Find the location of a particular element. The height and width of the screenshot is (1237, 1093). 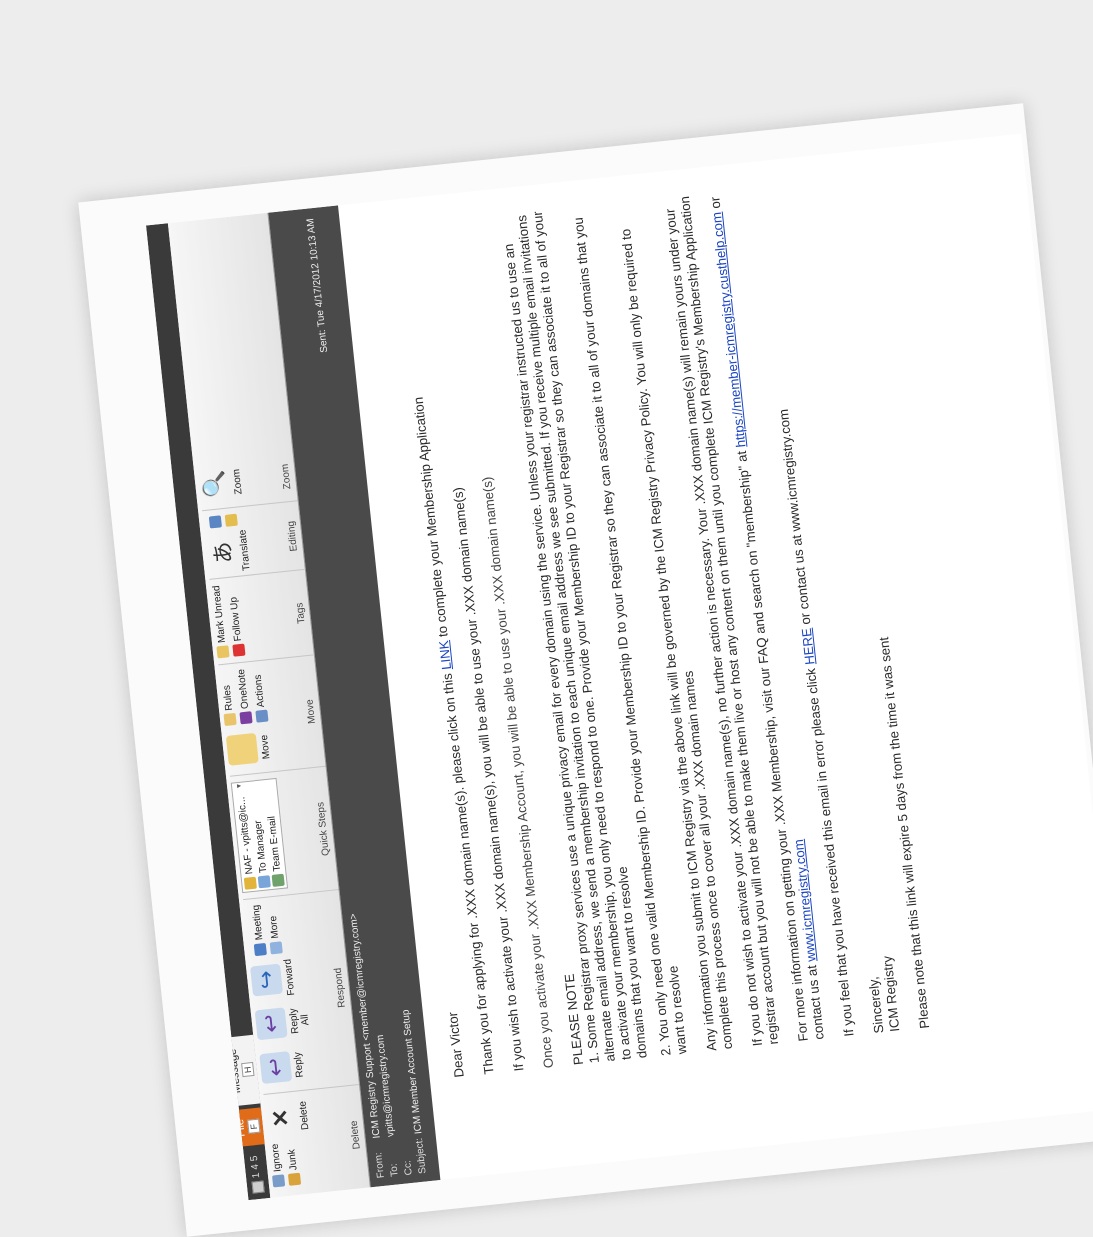

actions-button: Actions is located at coordinates (260, 695).